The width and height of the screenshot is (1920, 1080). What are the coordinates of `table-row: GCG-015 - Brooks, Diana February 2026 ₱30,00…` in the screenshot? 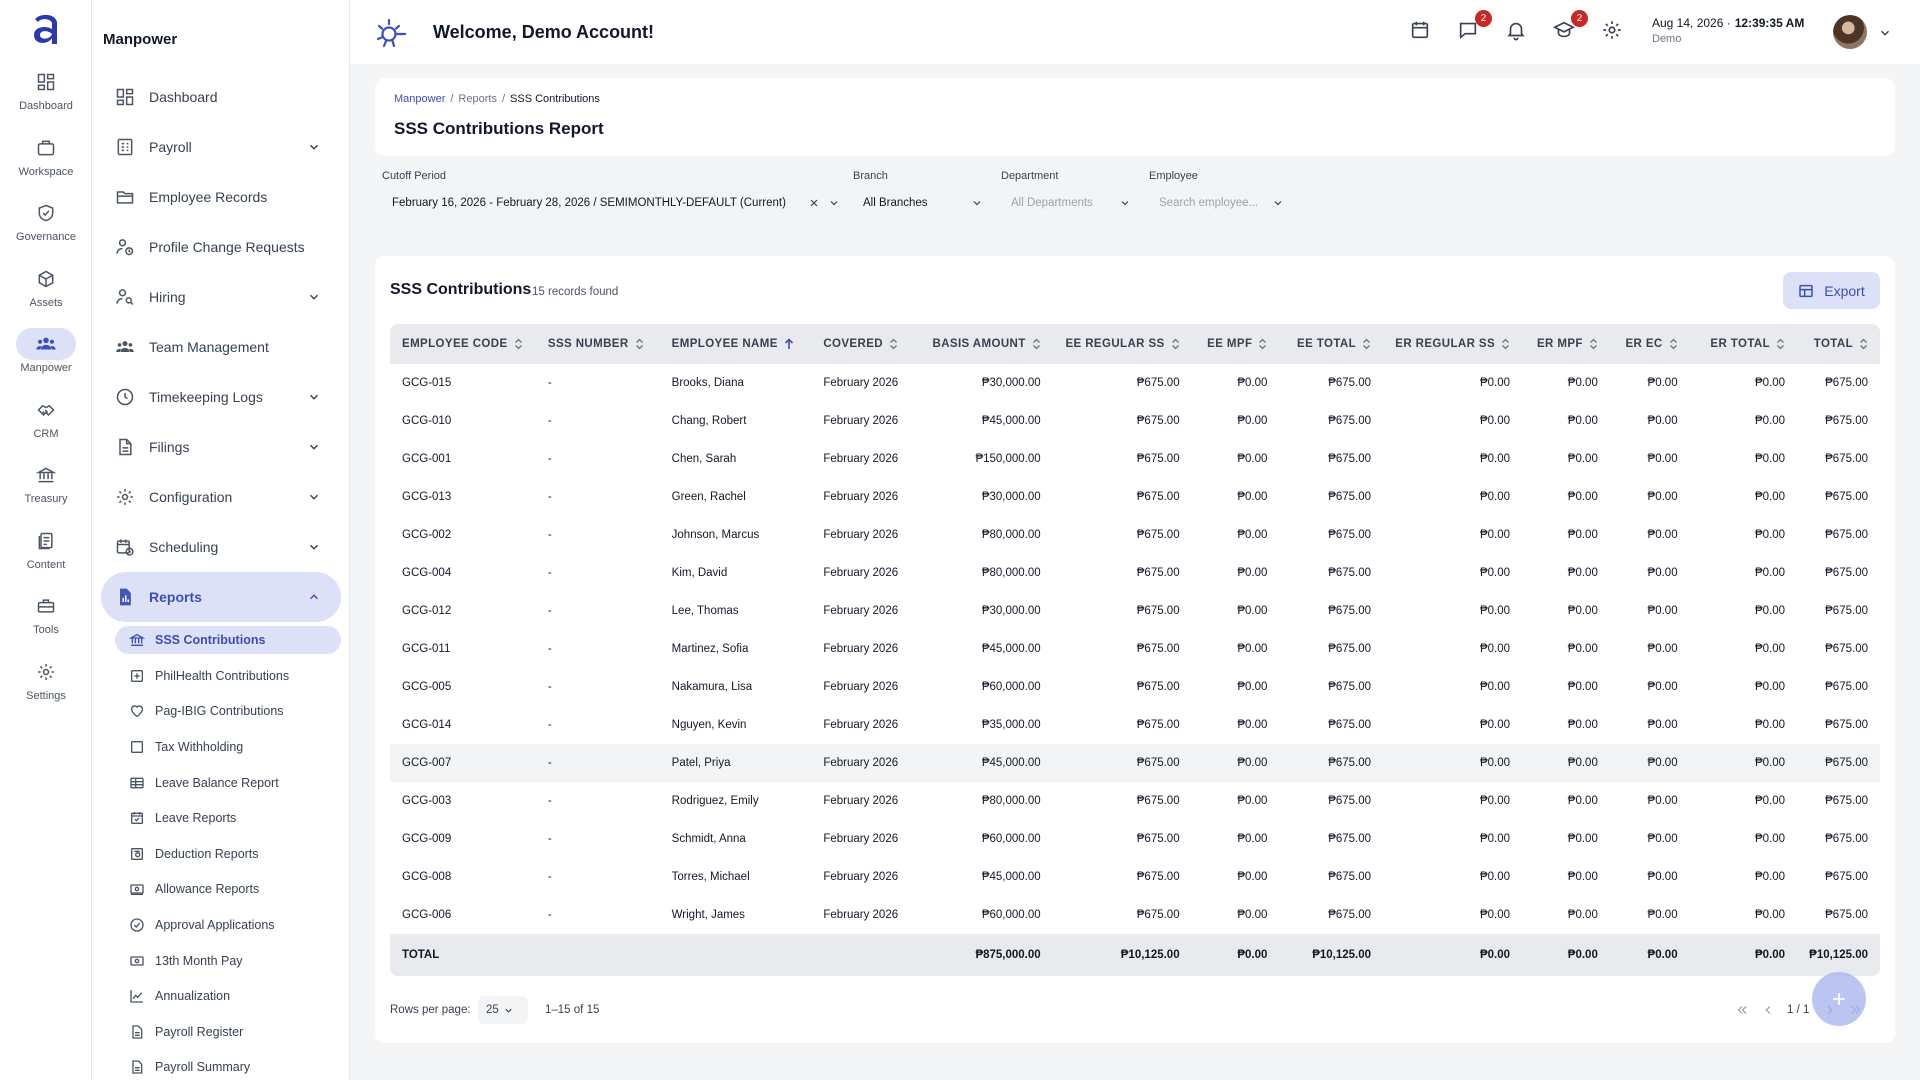 It's located at (1135, 383).